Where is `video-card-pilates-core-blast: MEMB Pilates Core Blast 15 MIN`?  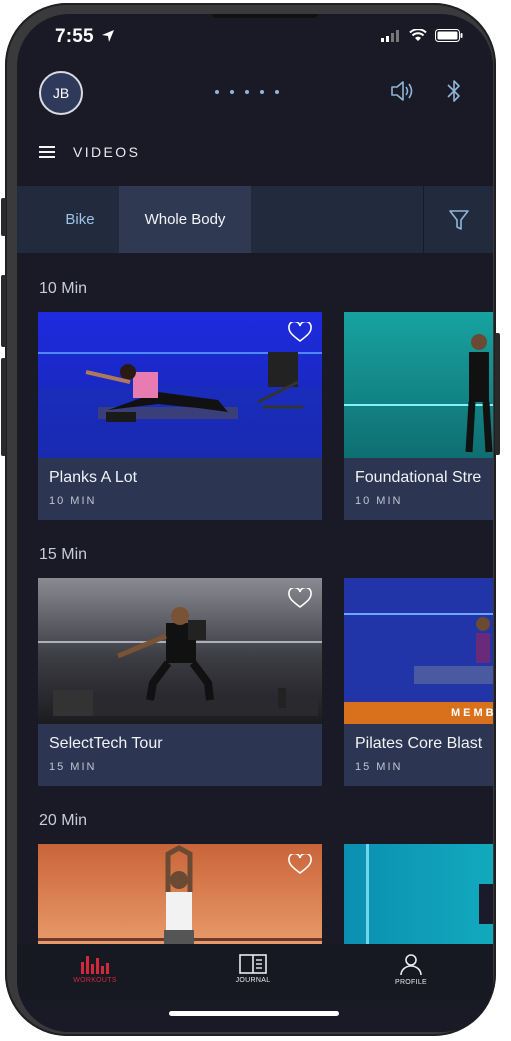
video-card-pilates-core-blast: MEMB Pilates Core Blast 15 MIN is located at coordinates (418, 682).